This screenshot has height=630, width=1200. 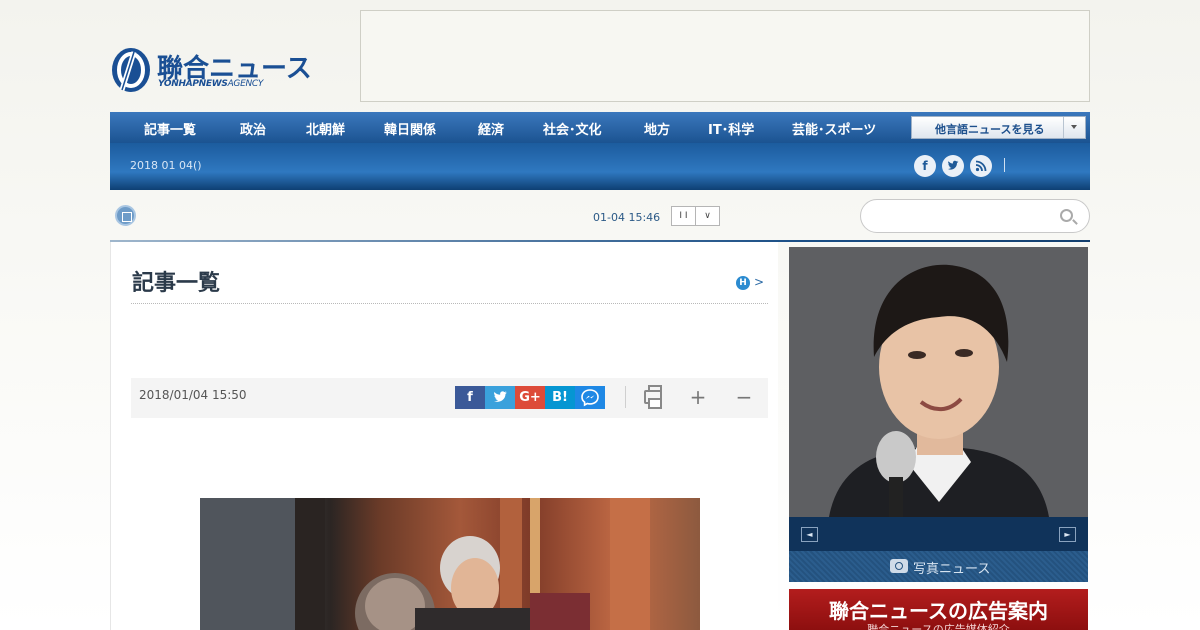 I want to click on photo-news-scene, so click(x=938, y=382).